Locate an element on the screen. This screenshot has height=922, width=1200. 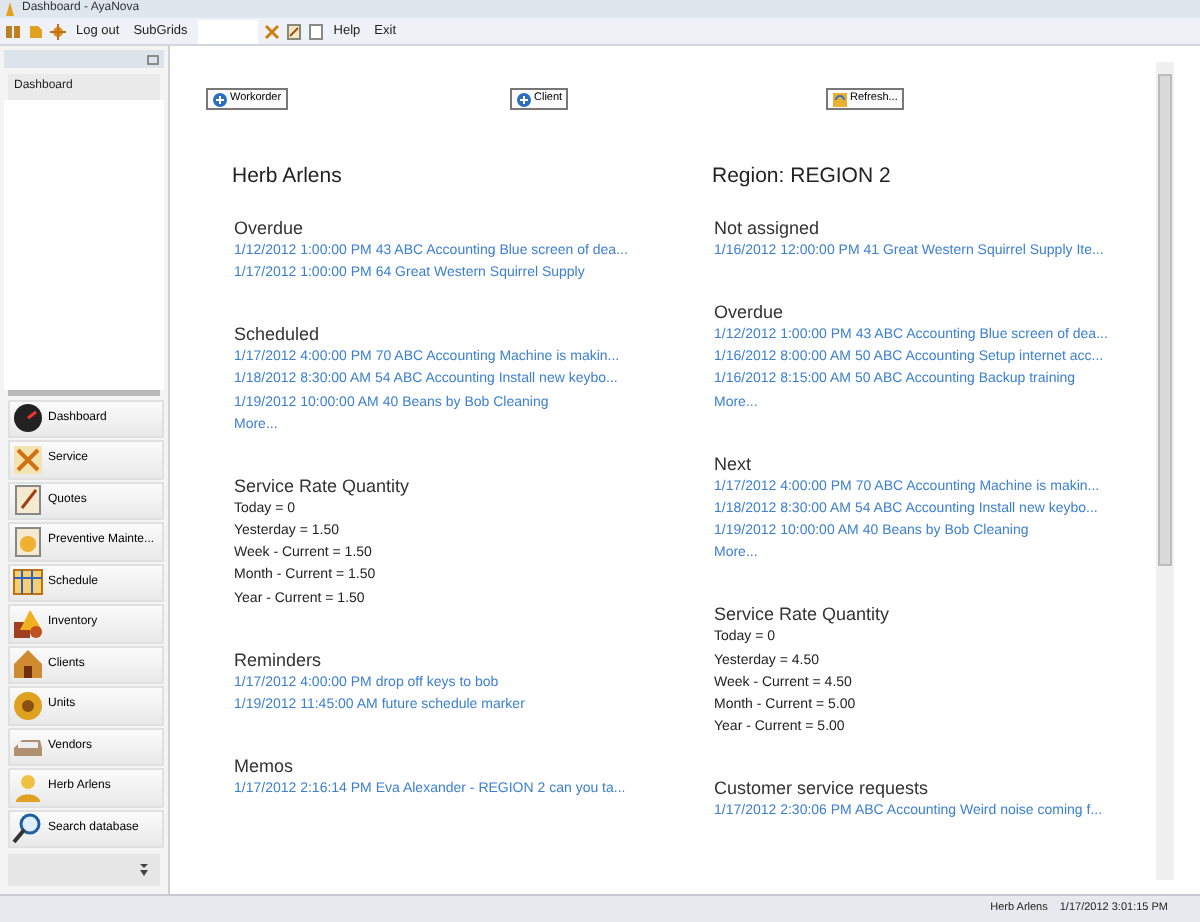
house-icon is located at coordinates (28, 664).